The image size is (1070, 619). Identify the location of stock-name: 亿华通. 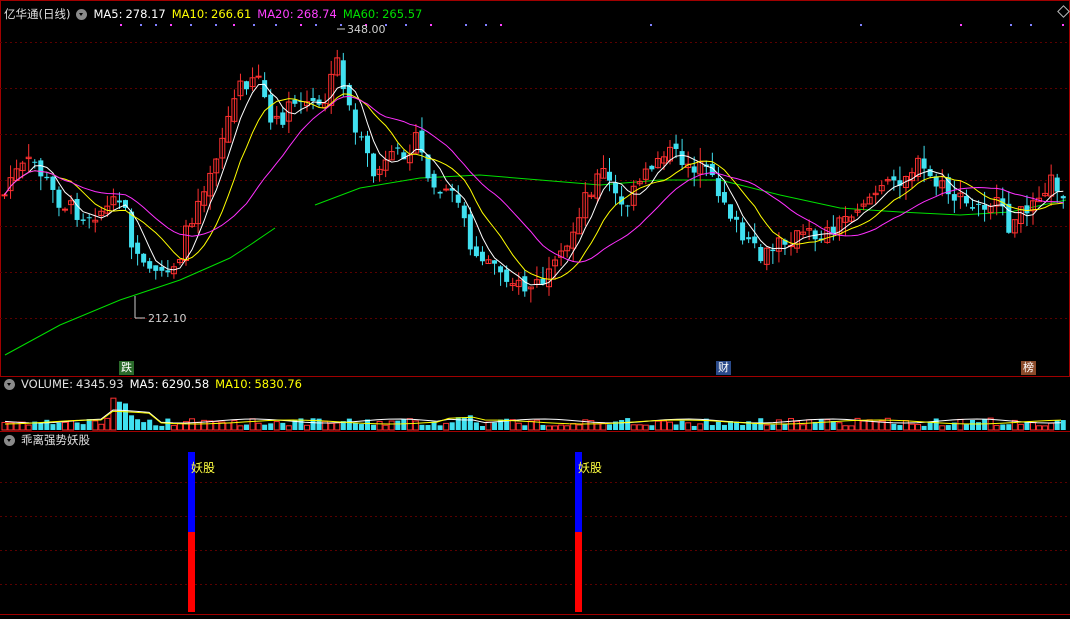
(21, 14).